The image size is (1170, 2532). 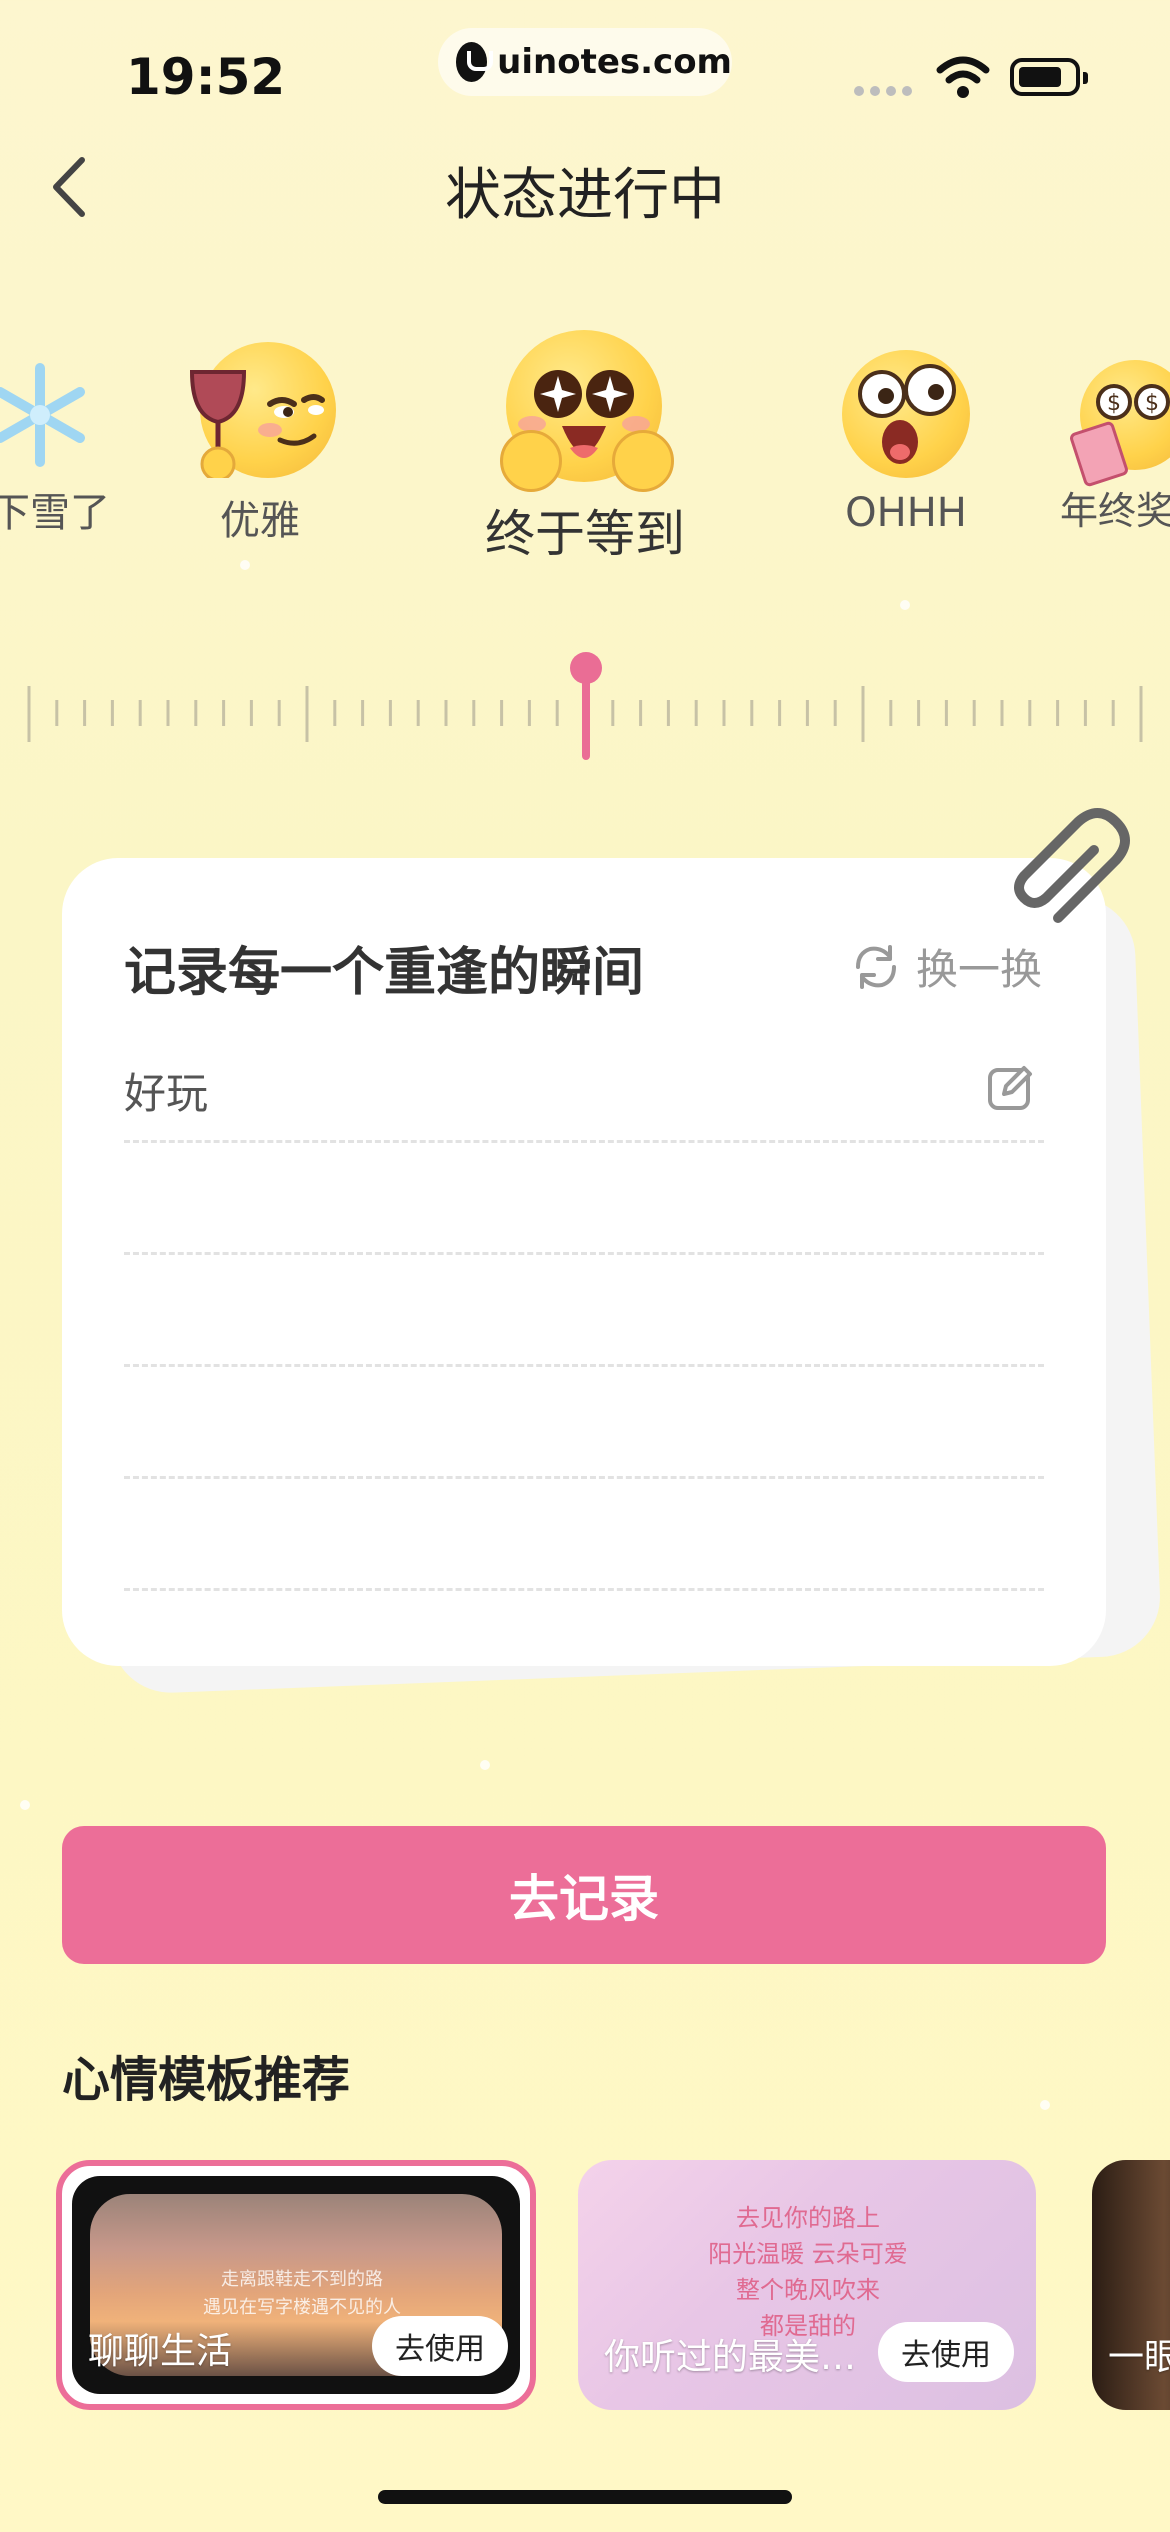 What do you see at coordinates (584, 1895) in the screenshot?
I see `go-record-button: 去记录` at bounding box center [584, 1895].